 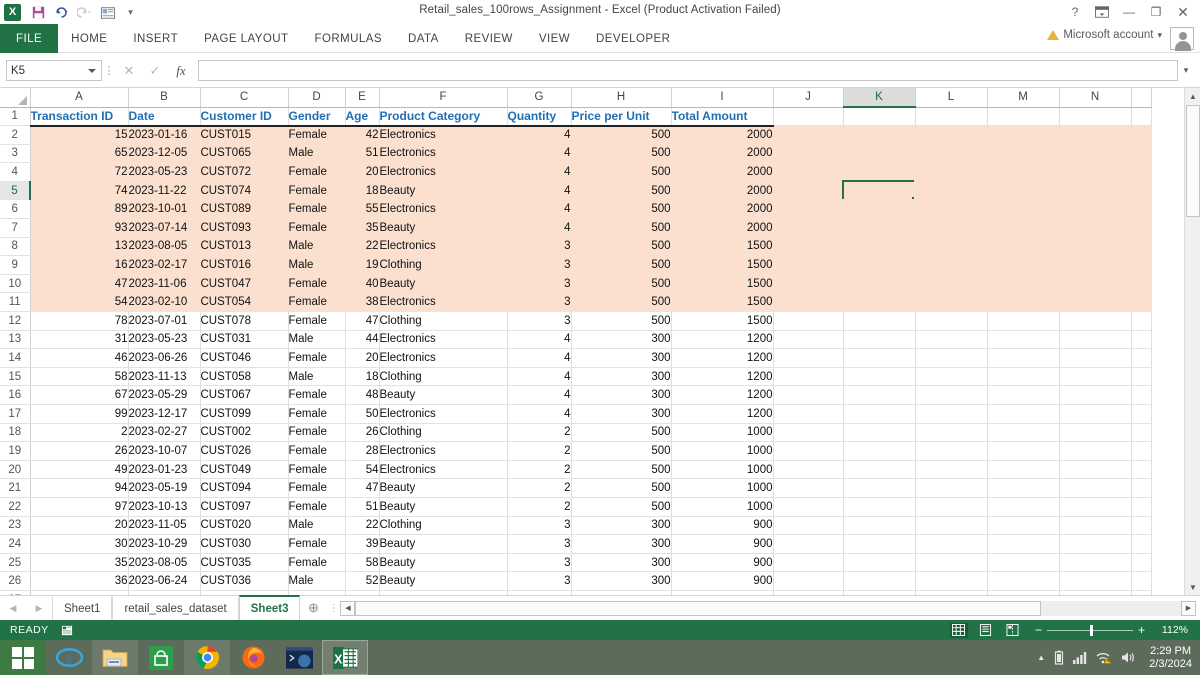 I want to click on cell-A12: 78, so click(x=79, y=321).